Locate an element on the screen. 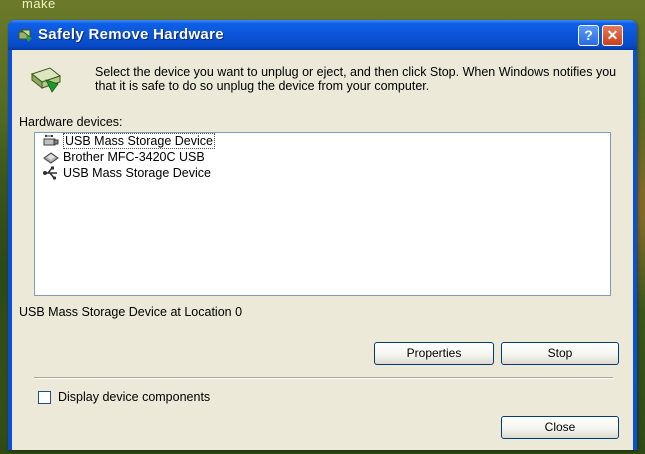 The width and height of the screenshot is (645, 454). safely-remove-hardware-large-icon is located at coordinates (46, 80).